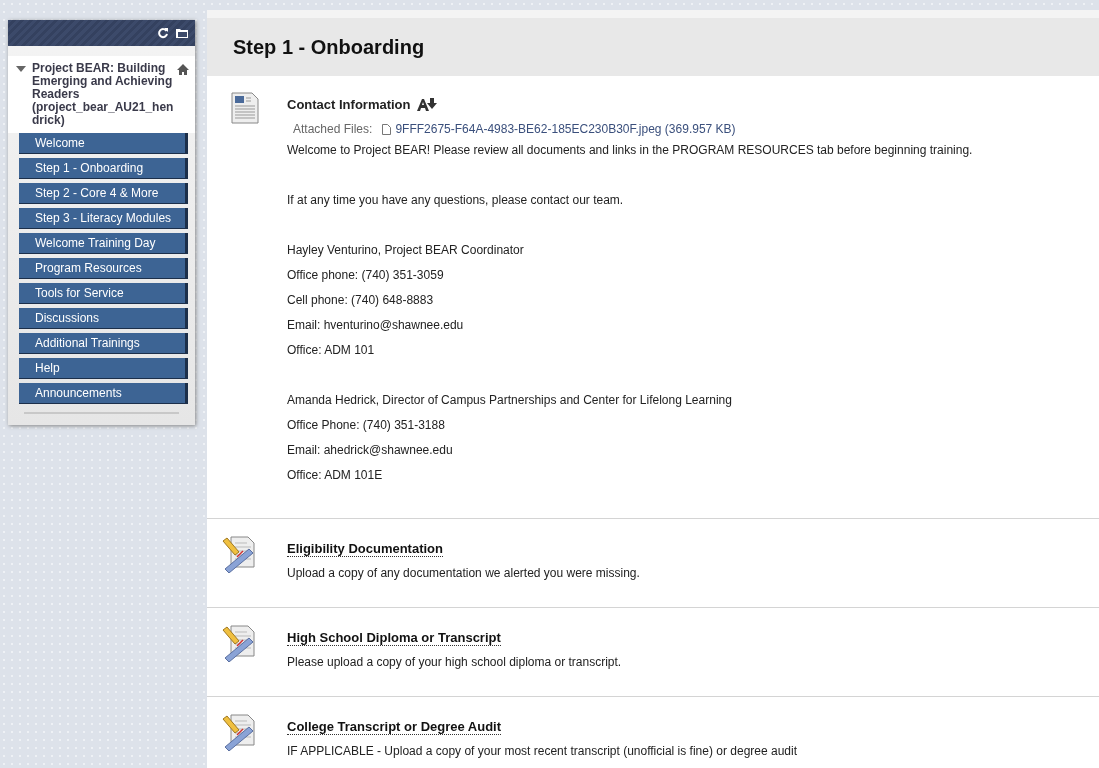 Image resolution: width=1099 pixels, height=768 pixels. What do you see at coordinates (454, 662) in the screenshot?
I see `body-text: Please upload a copy of your high school diploma or transcript.` at bounding box center [454, 662].